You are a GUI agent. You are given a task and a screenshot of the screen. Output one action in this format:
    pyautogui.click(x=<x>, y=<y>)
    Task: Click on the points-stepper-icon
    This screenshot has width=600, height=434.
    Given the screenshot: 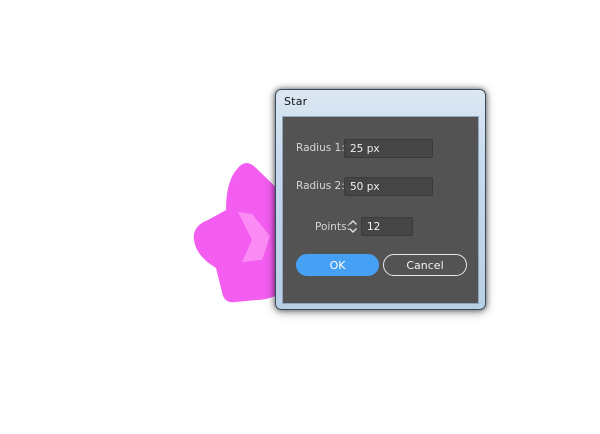 What is the action you would take?
    pyautogui.click(x=353, y=226)
    